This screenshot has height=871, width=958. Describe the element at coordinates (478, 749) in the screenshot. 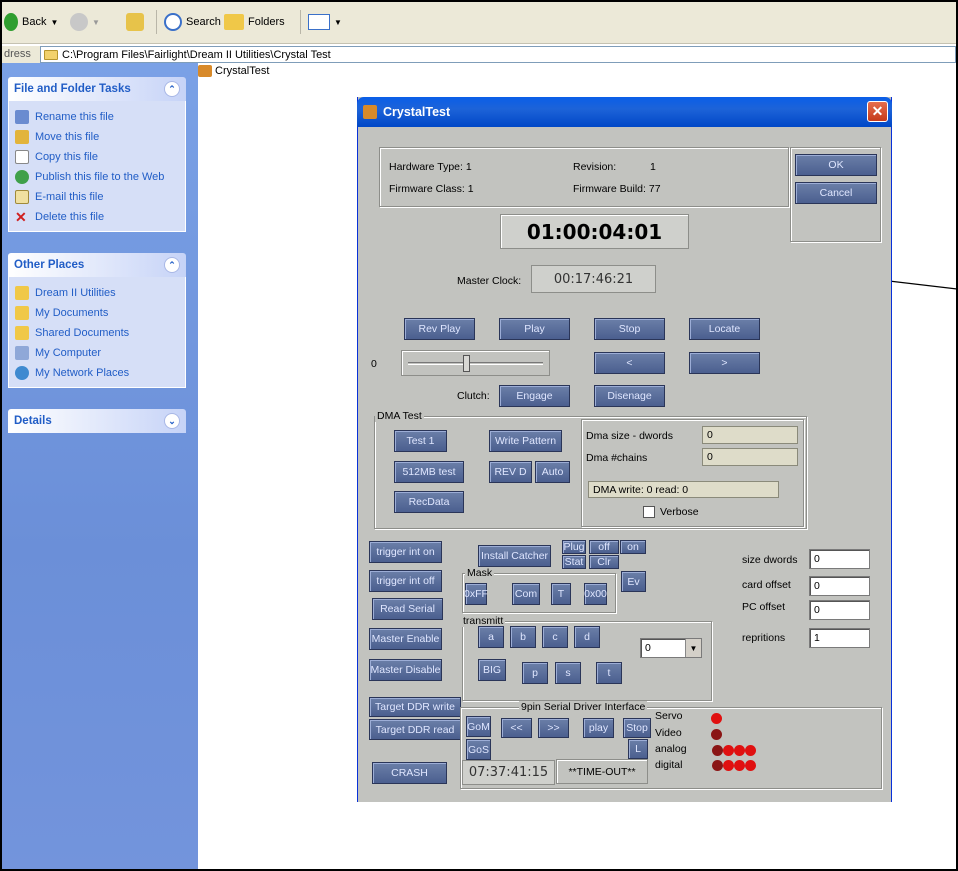

I see `gos-button: GoS` at that location.